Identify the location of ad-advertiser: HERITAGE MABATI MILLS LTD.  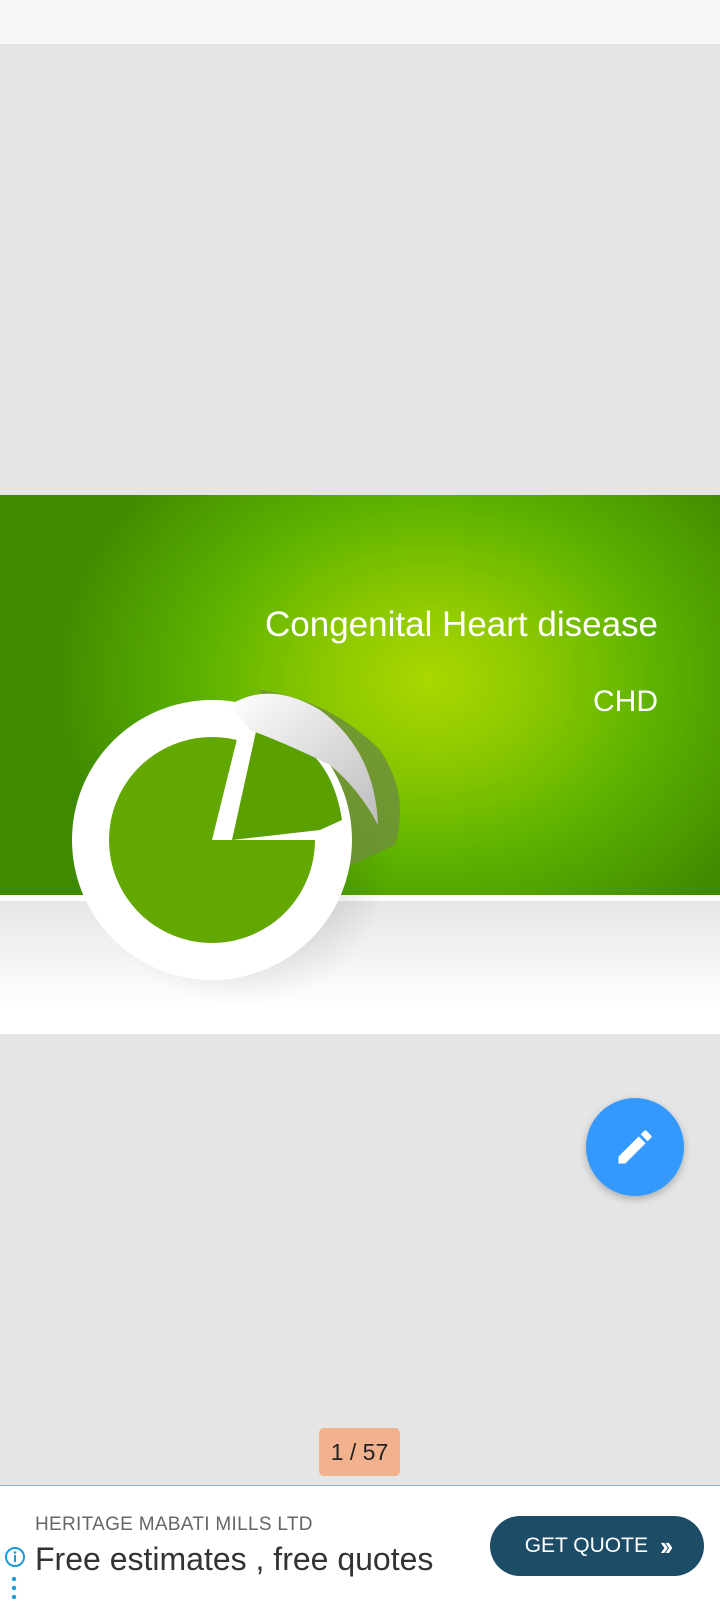
(174, 1524).